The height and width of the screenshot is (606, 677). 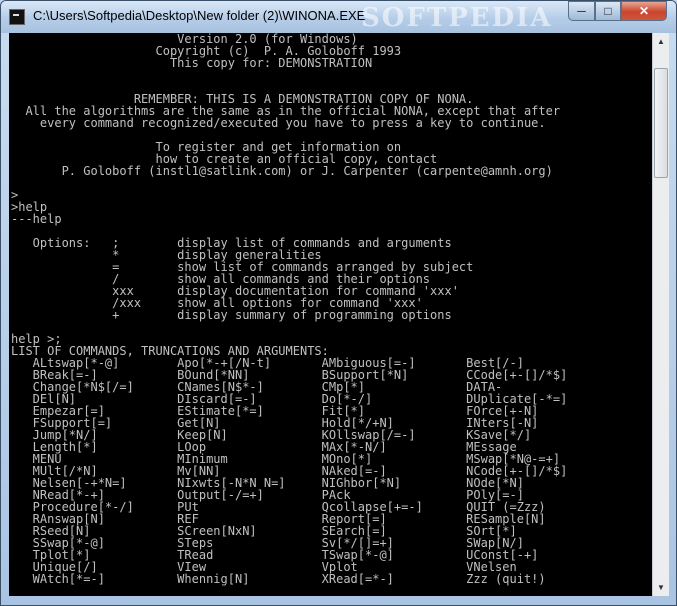 I want to click on scroll-down-arrow-icon: ▼, so click(x=661, y=587).